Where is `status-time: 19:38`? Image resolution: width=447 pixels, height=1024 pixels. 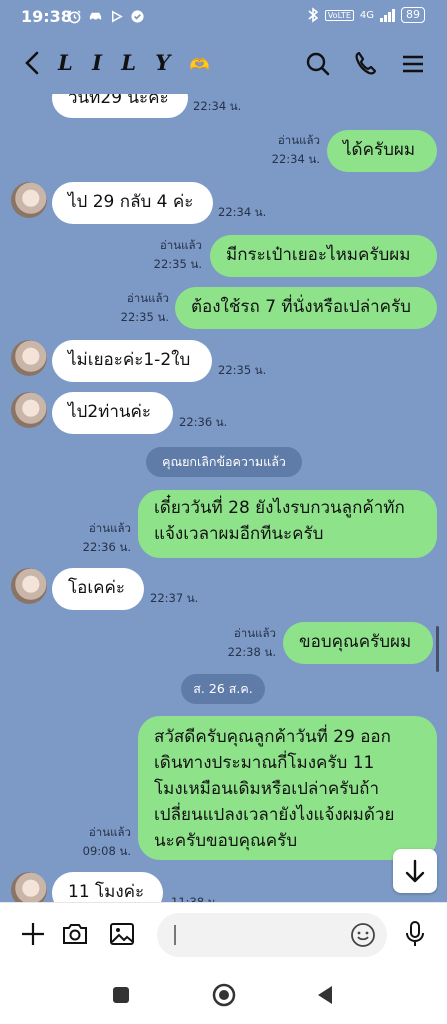 status-time: 19:38 is located at coordinates (46, 16).